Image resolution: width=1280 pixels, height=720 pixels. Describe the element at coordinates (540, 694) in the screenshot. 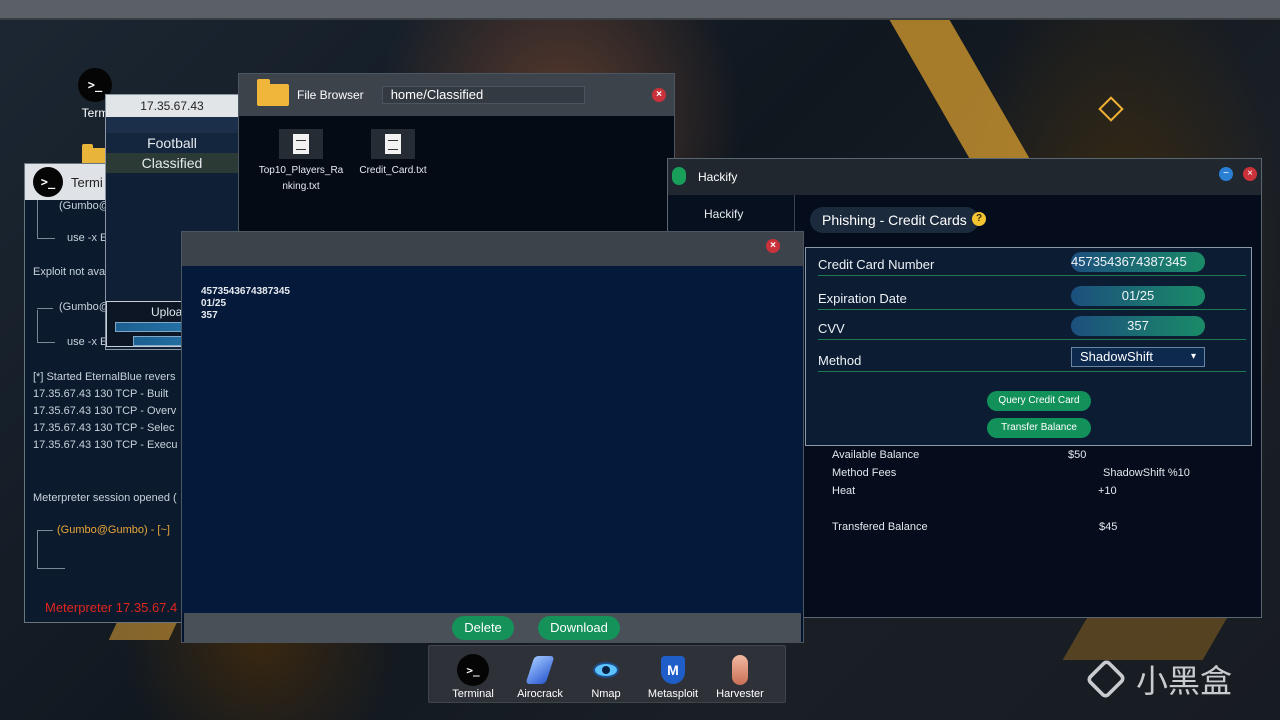

I see `dock-label: Airocrack` at that location.